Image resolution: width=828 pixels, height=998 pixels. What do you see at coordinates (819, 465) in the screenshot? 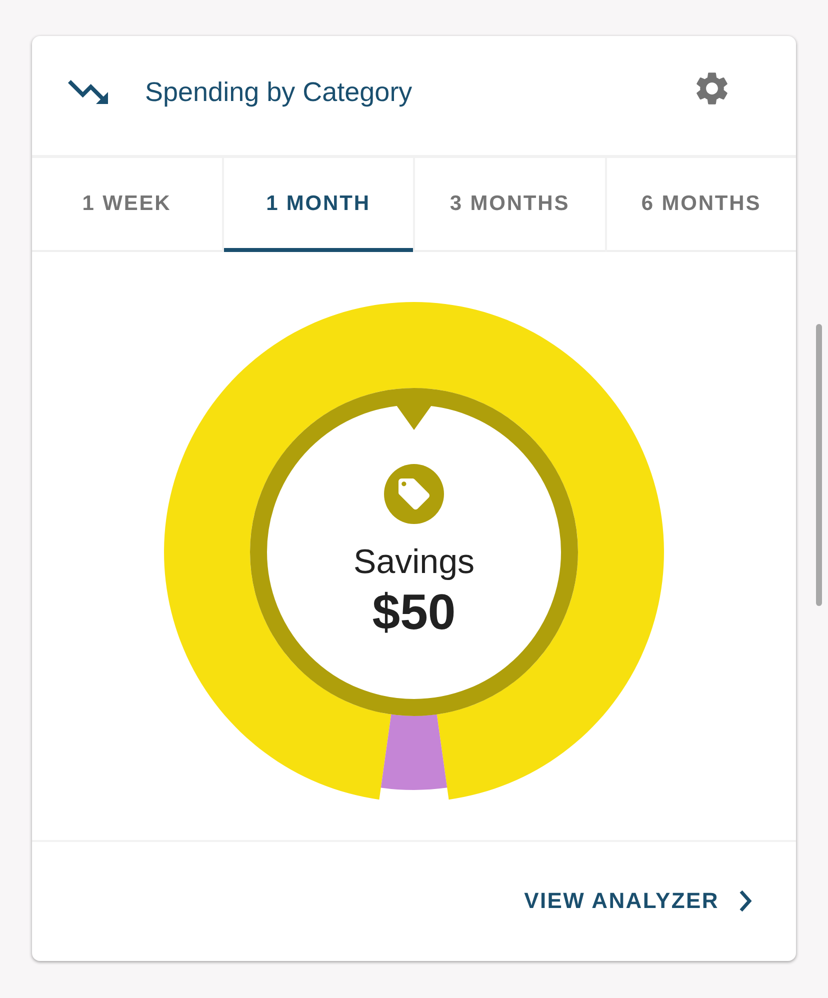
I see `scrollbar` at bounding box center [819, 465].